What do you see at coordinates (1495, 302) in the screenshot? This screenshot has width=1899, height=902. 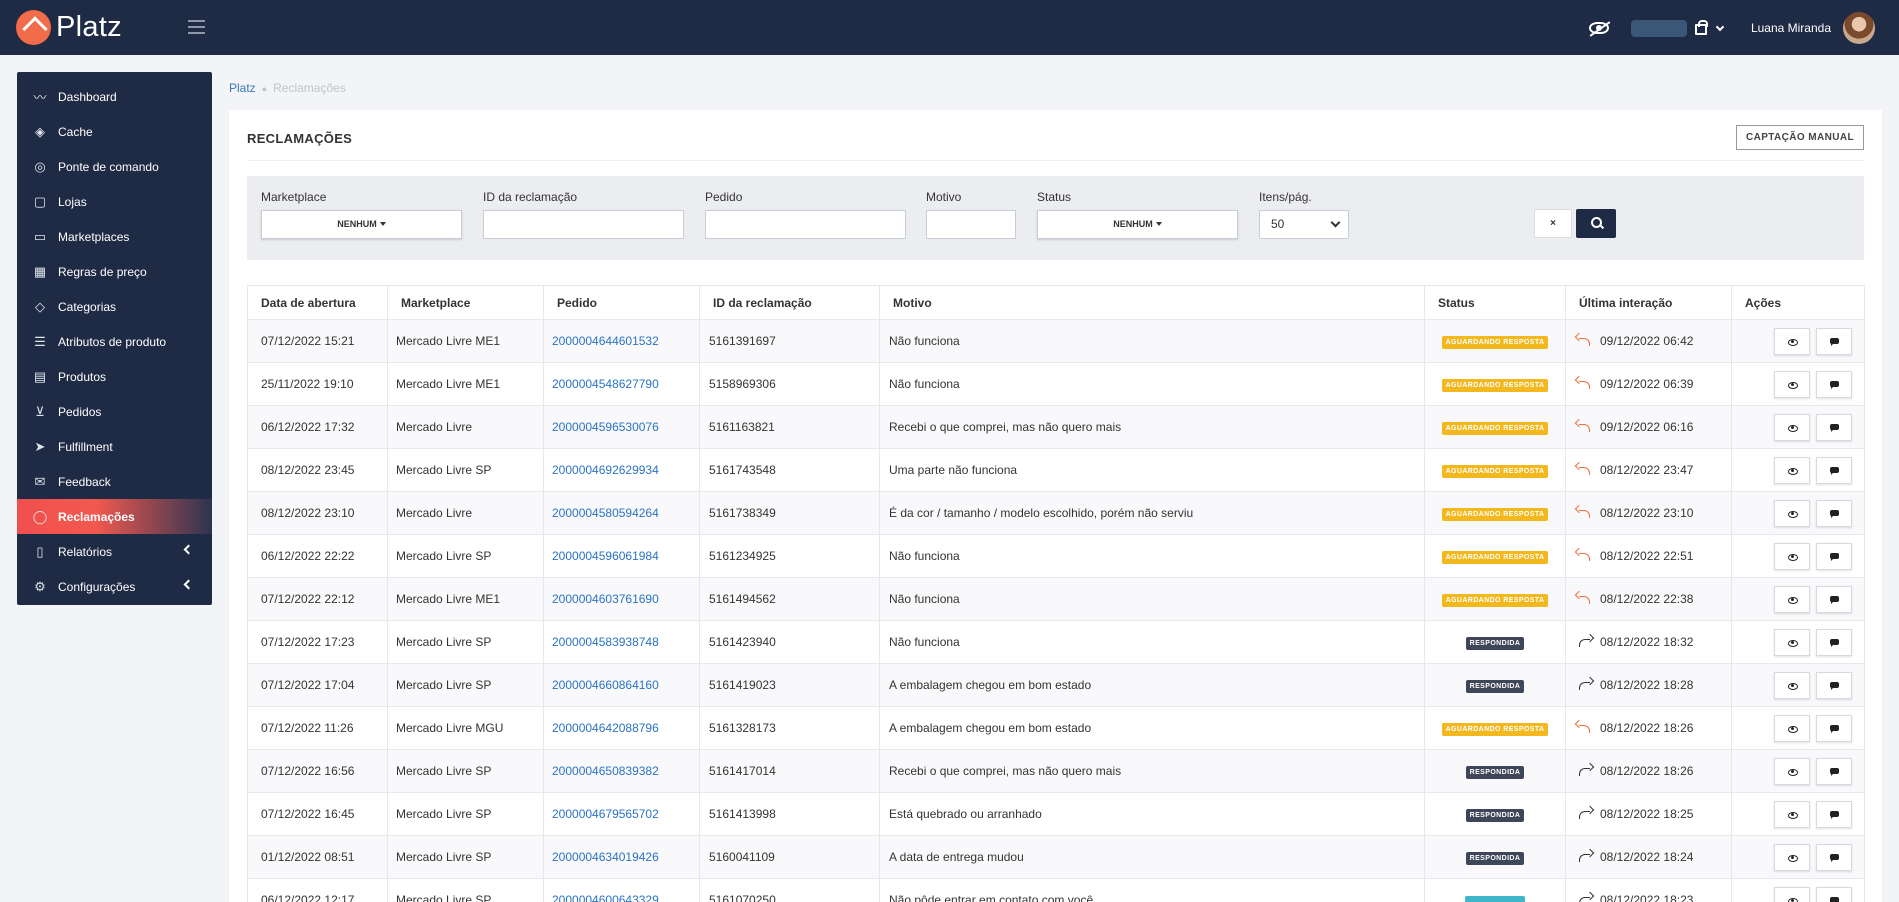 I see `col-status: Status` at bounding box center [1495, 302].